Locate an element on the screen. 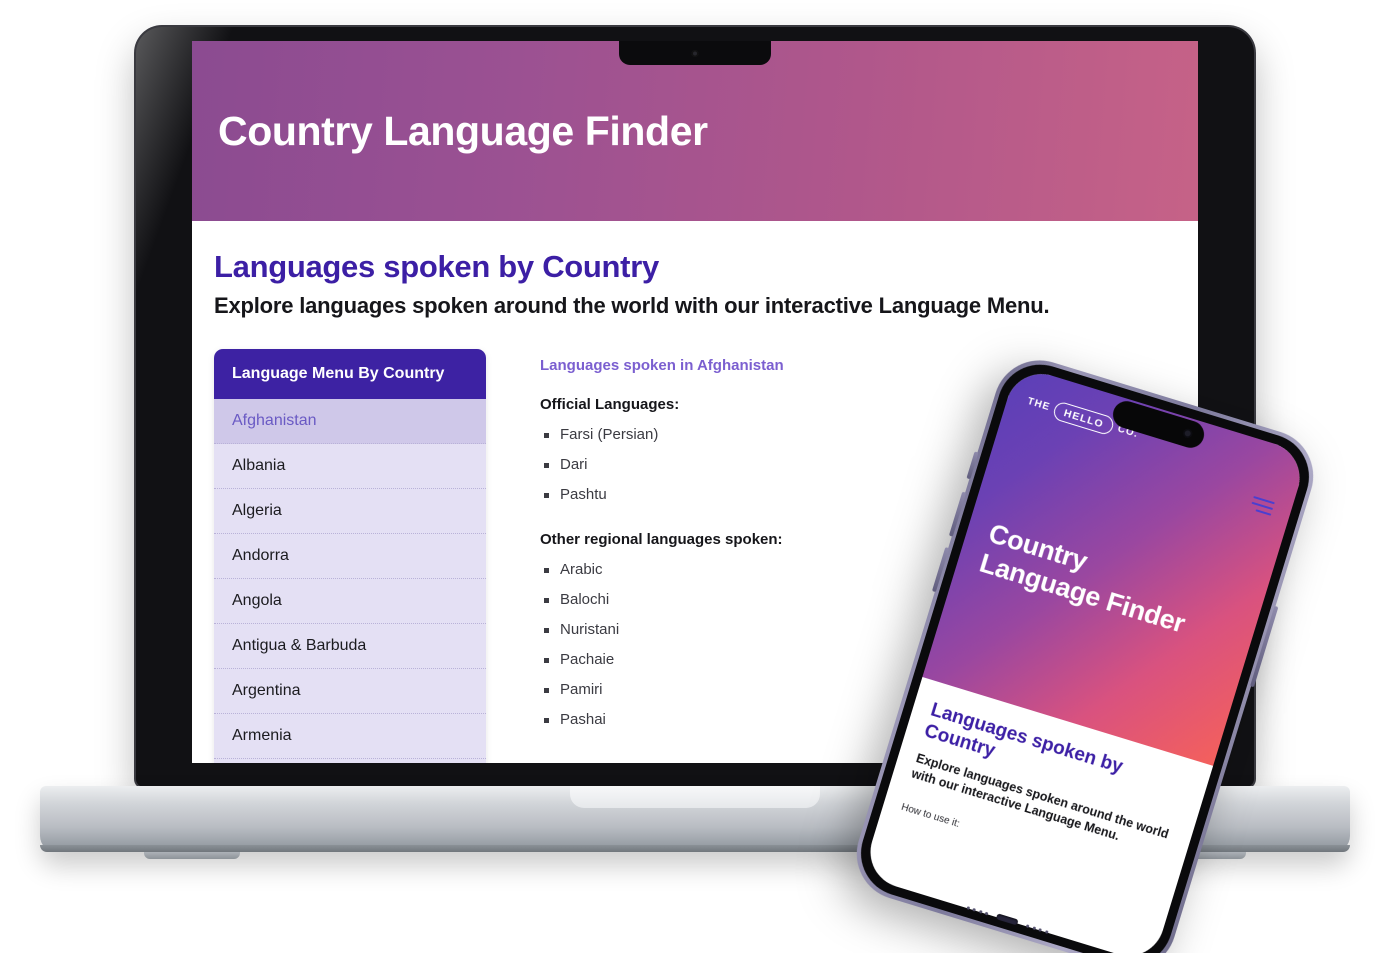 This screenshot has width=1400, height=953. regional-languages-label: Other regional languages spoken: is located at coordinates (661, 539).